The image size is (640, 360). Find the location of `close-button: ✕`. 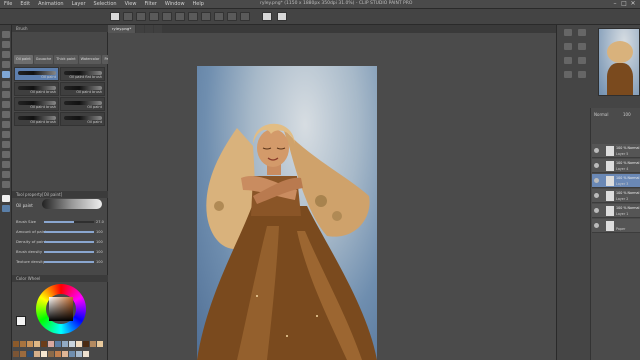

close-button: ✕ is located at coordinates (633, 4).